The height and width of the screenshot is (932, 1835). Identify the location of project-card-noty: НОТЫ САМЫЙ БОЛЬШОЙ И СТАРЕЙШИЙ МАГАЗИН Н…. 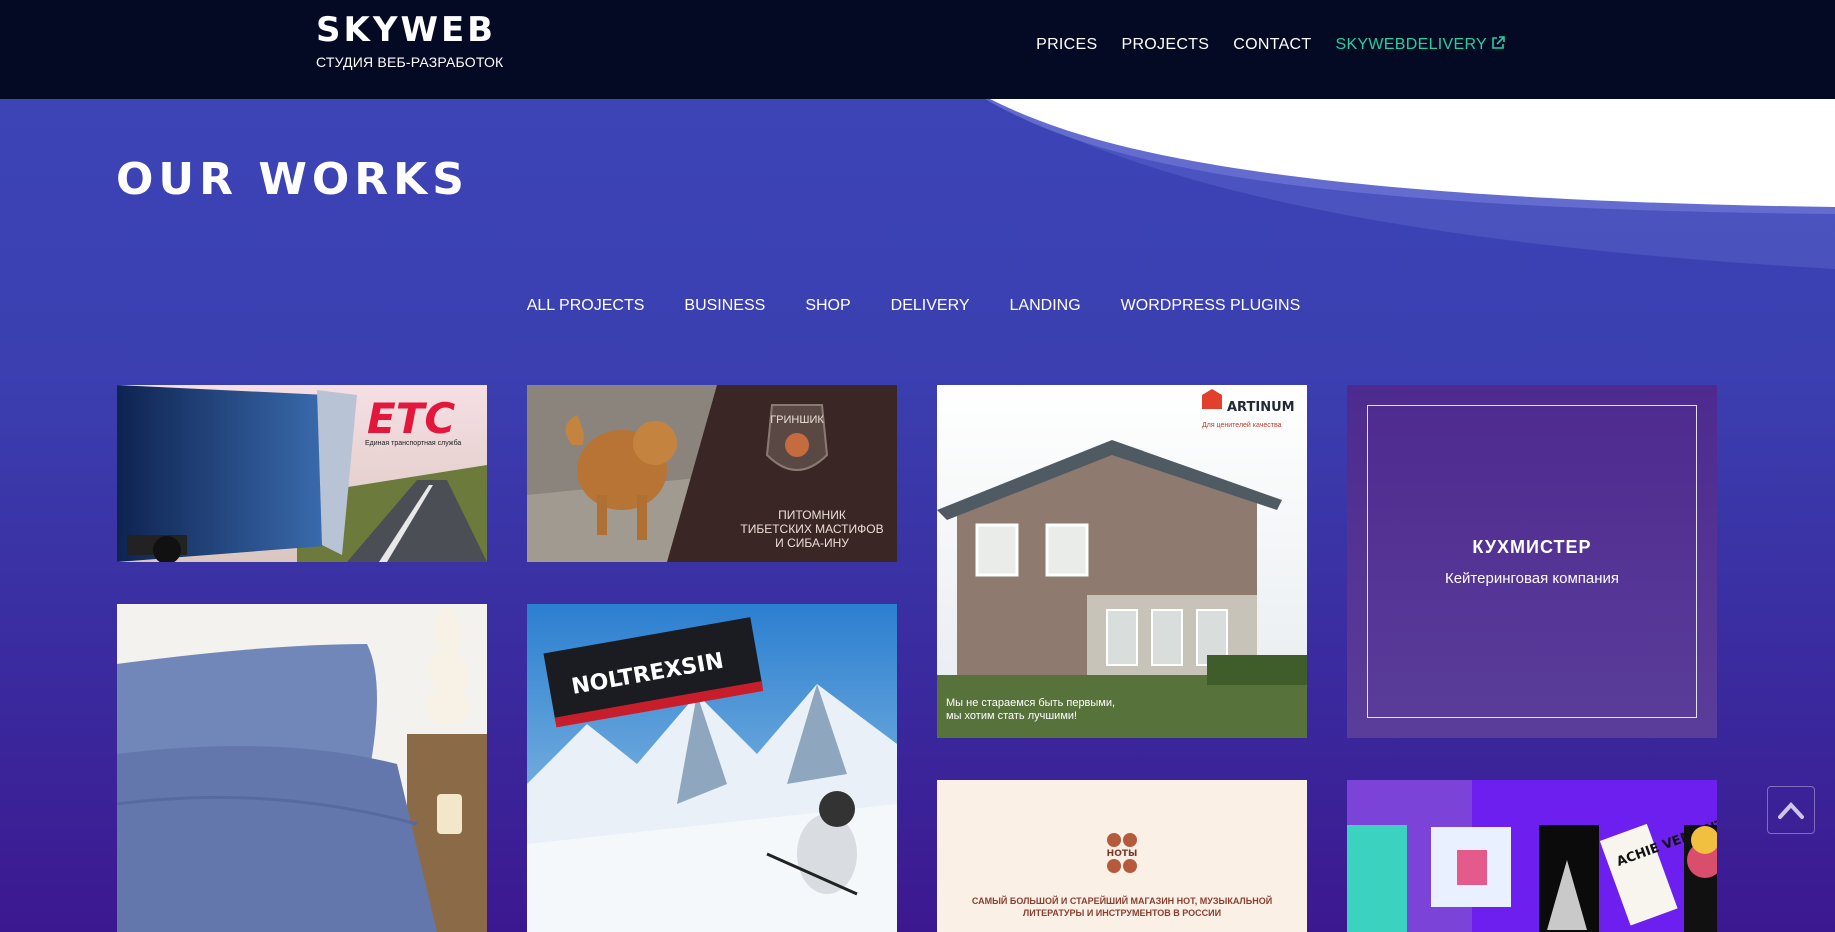
(1122, 856).